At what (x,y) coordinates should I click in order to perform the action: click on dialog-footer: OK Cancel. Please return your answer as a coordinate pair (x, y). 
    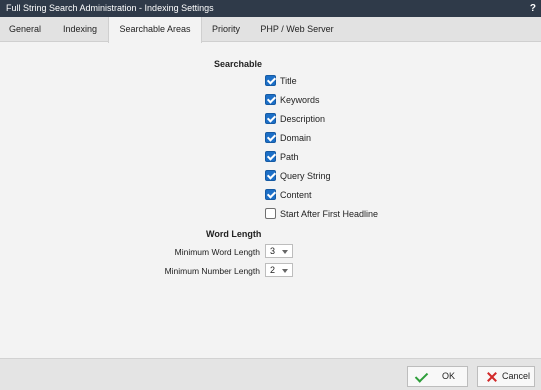
    Looking at the image, I should click on (270, 374).